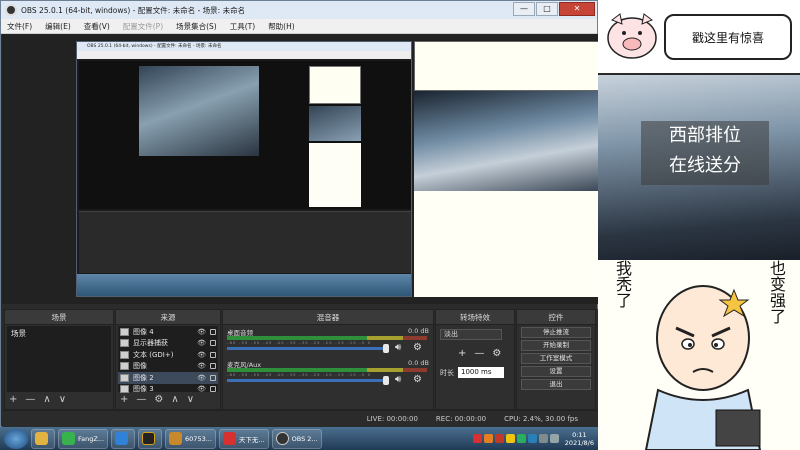 This screenshot has width=800, height=450. Describe the element at coordinates (46, 400) in the screenshot. I see `move-scene-up-button: ∧` at that location.